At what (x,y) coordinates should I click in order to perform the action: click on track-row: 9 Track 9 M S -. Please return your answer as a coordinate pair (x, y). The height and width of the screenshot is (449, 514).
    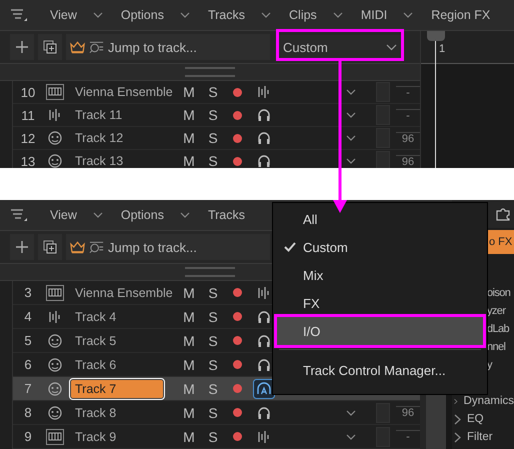
    Looking at the image, I should click on (216, 437).